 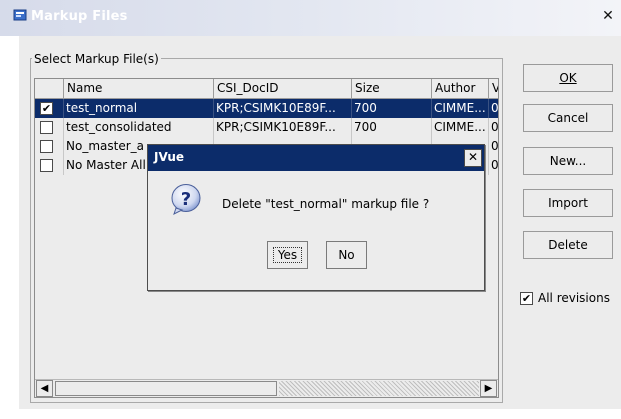 I want to click on dialog-close-button: ✕, so click(x=473, y=158).